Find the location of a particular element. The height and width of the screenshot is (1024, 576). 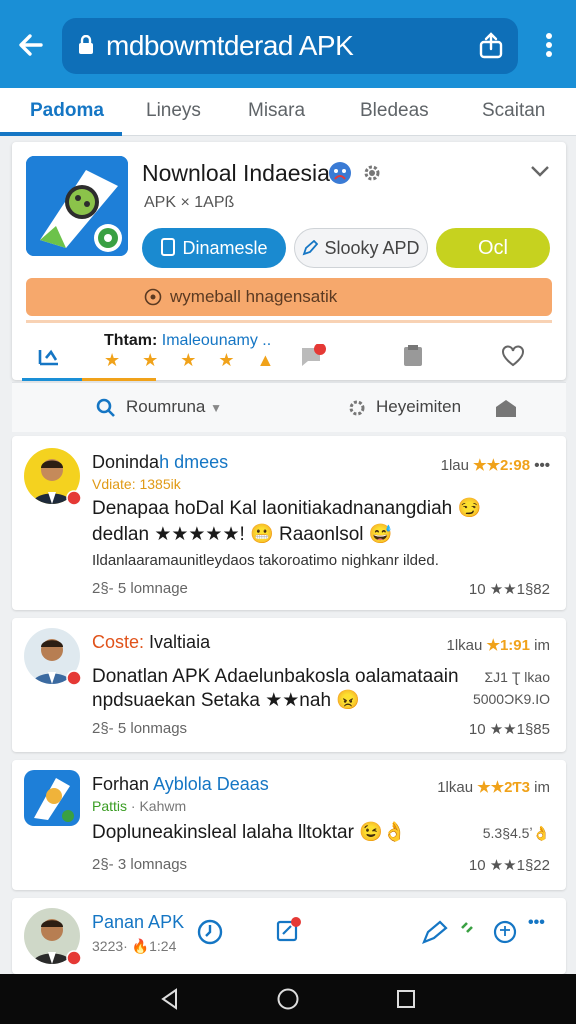

clock-icon is located at coordinates (210, 932).